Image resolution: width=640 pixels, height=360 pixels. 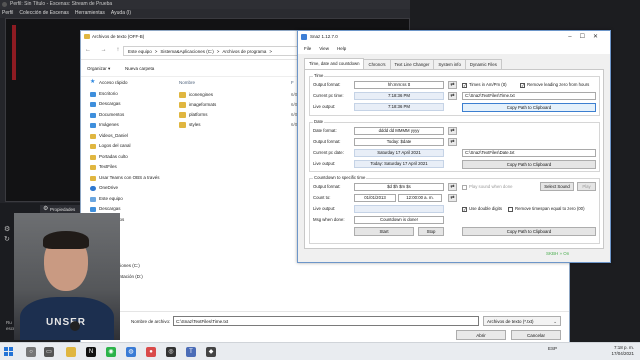 I want to click on breadcrumb-item: Este equipo, so click(x=140, y=51).